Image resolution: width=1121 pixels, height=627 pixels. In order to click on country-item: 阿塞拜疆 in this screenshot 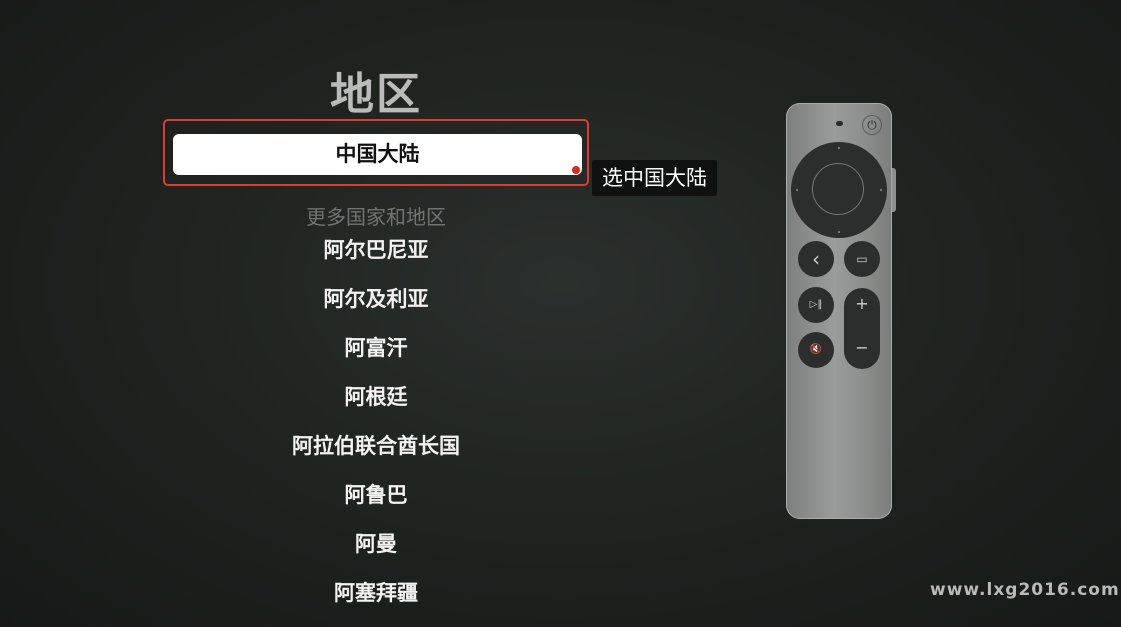, I will do `click(376, 600)`.